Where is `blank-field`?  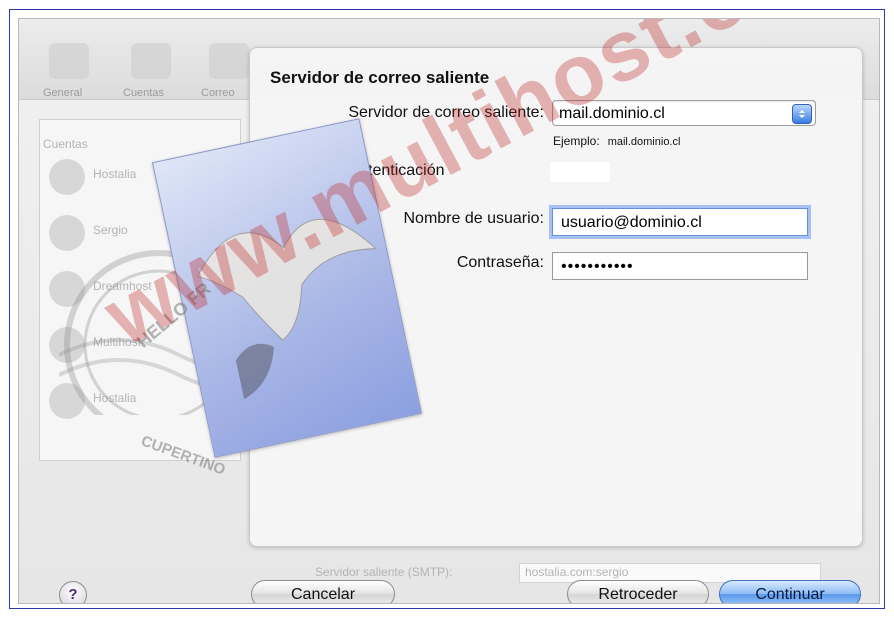
blank-field is located at coordinates (580, 172).